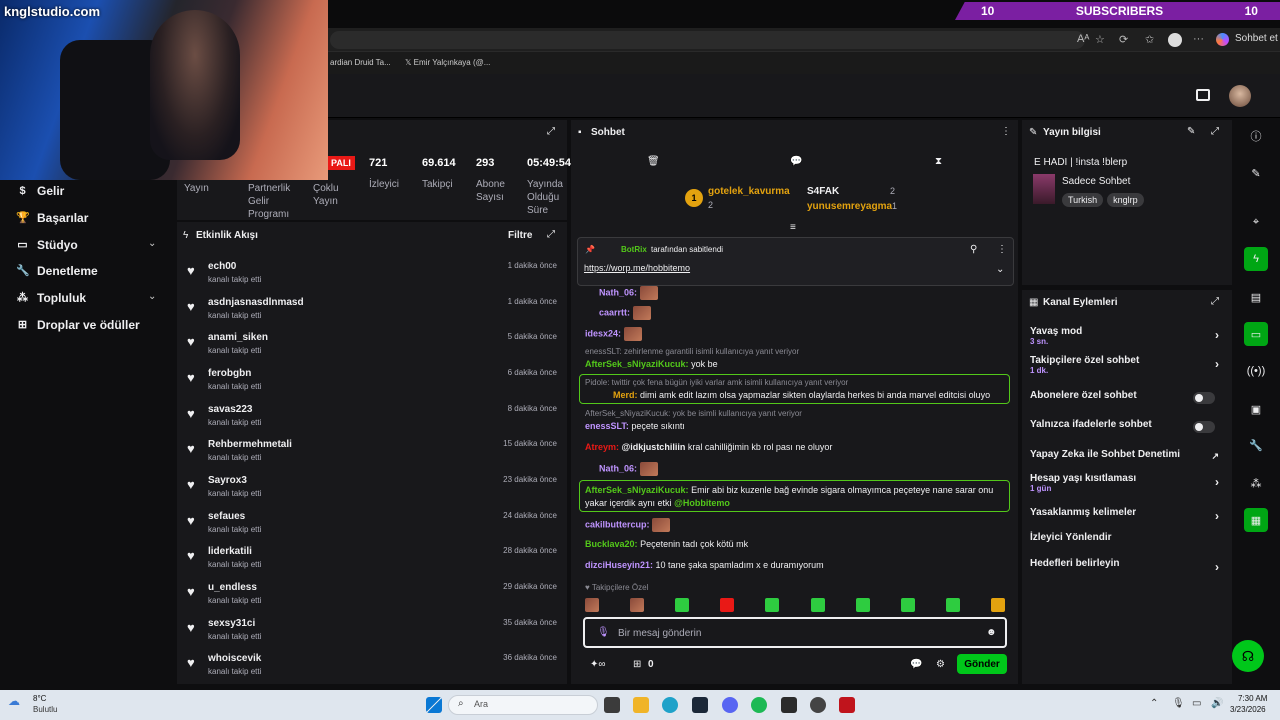 The height and width of the screenshot is (720, 1280). I want to click on address-bar, so click(707, 40).